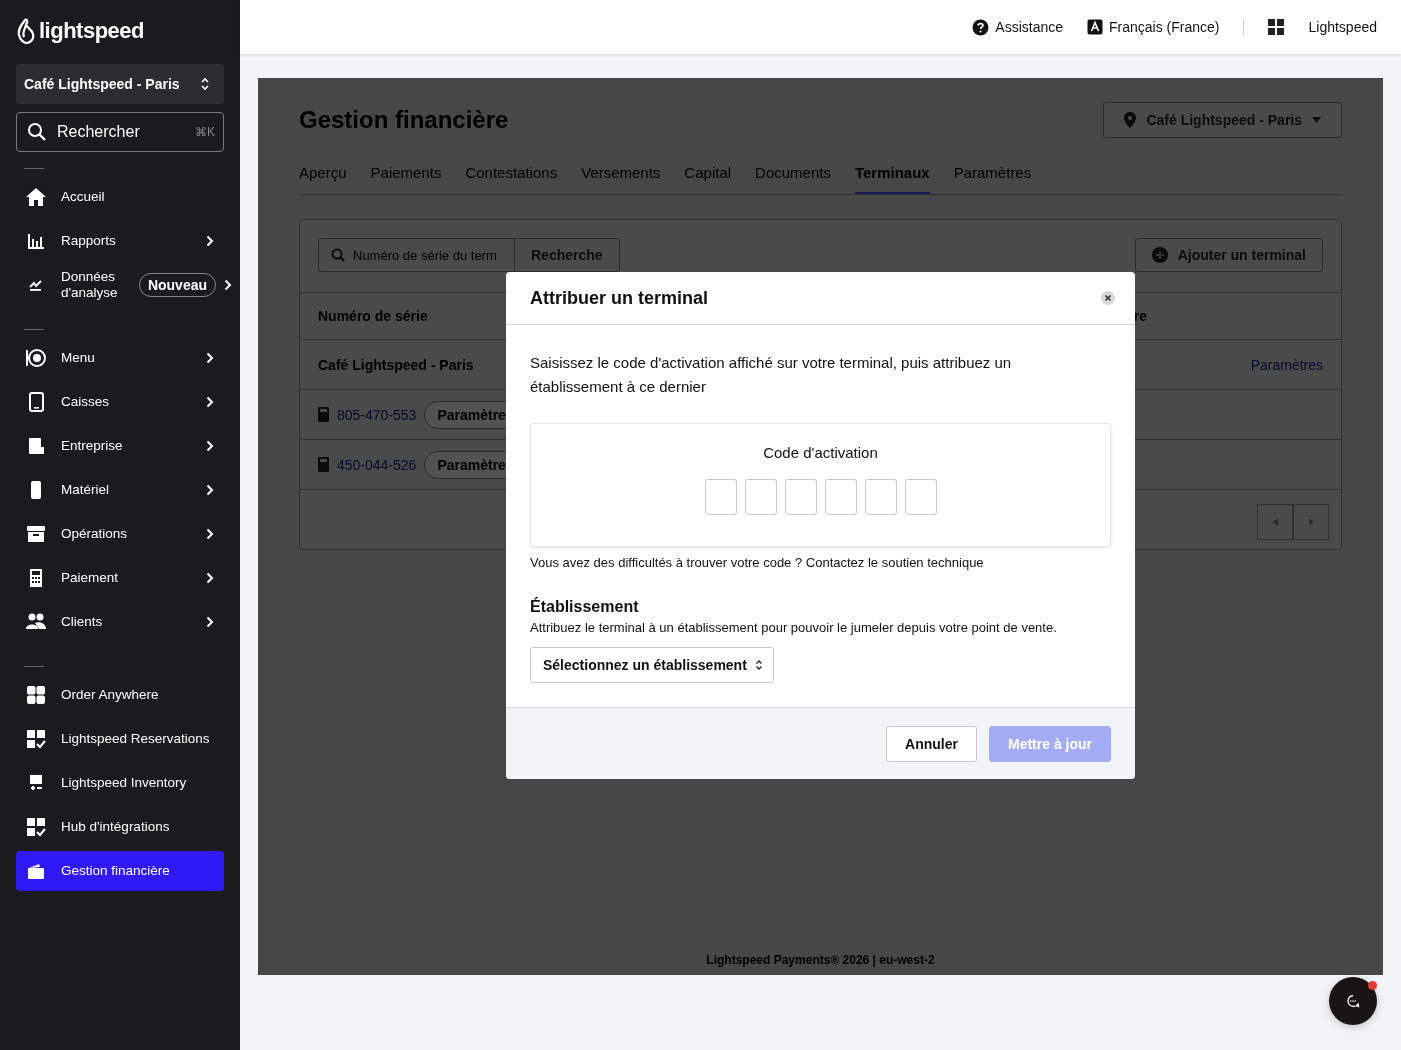 The image size is (1401, 1050). I want to click on logo: lightspeed, so click(91, 31).